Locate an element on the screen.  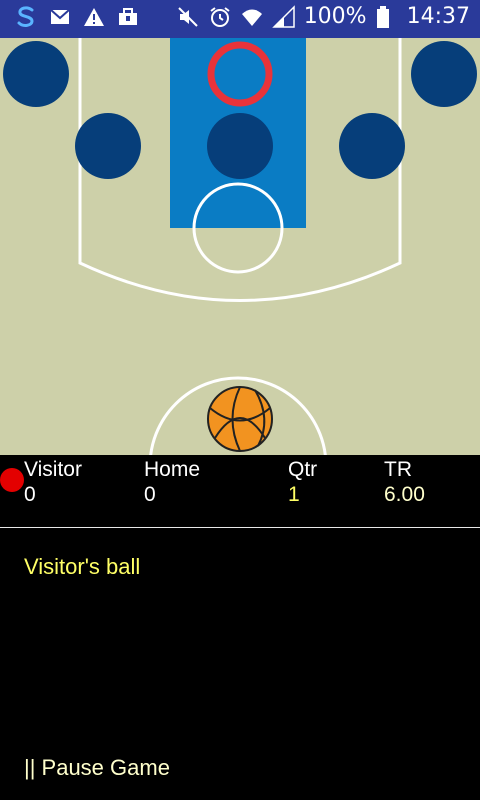
visitor-label: Visitor is located at coordinates (53, 469).